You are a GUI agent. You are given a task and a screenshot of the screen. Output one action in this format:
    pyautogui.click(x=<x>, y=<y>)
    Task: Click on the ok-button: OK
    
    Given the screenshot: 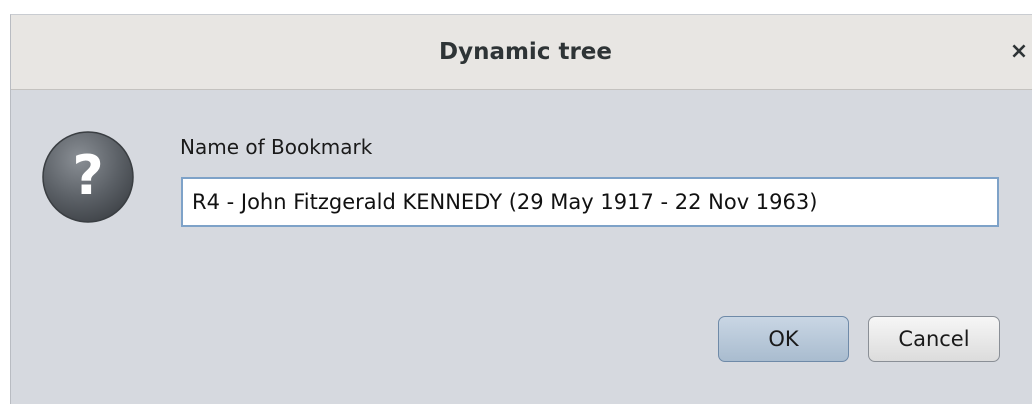 What is the action you would take?
    pyautogui.click(x=783, y=339)
    